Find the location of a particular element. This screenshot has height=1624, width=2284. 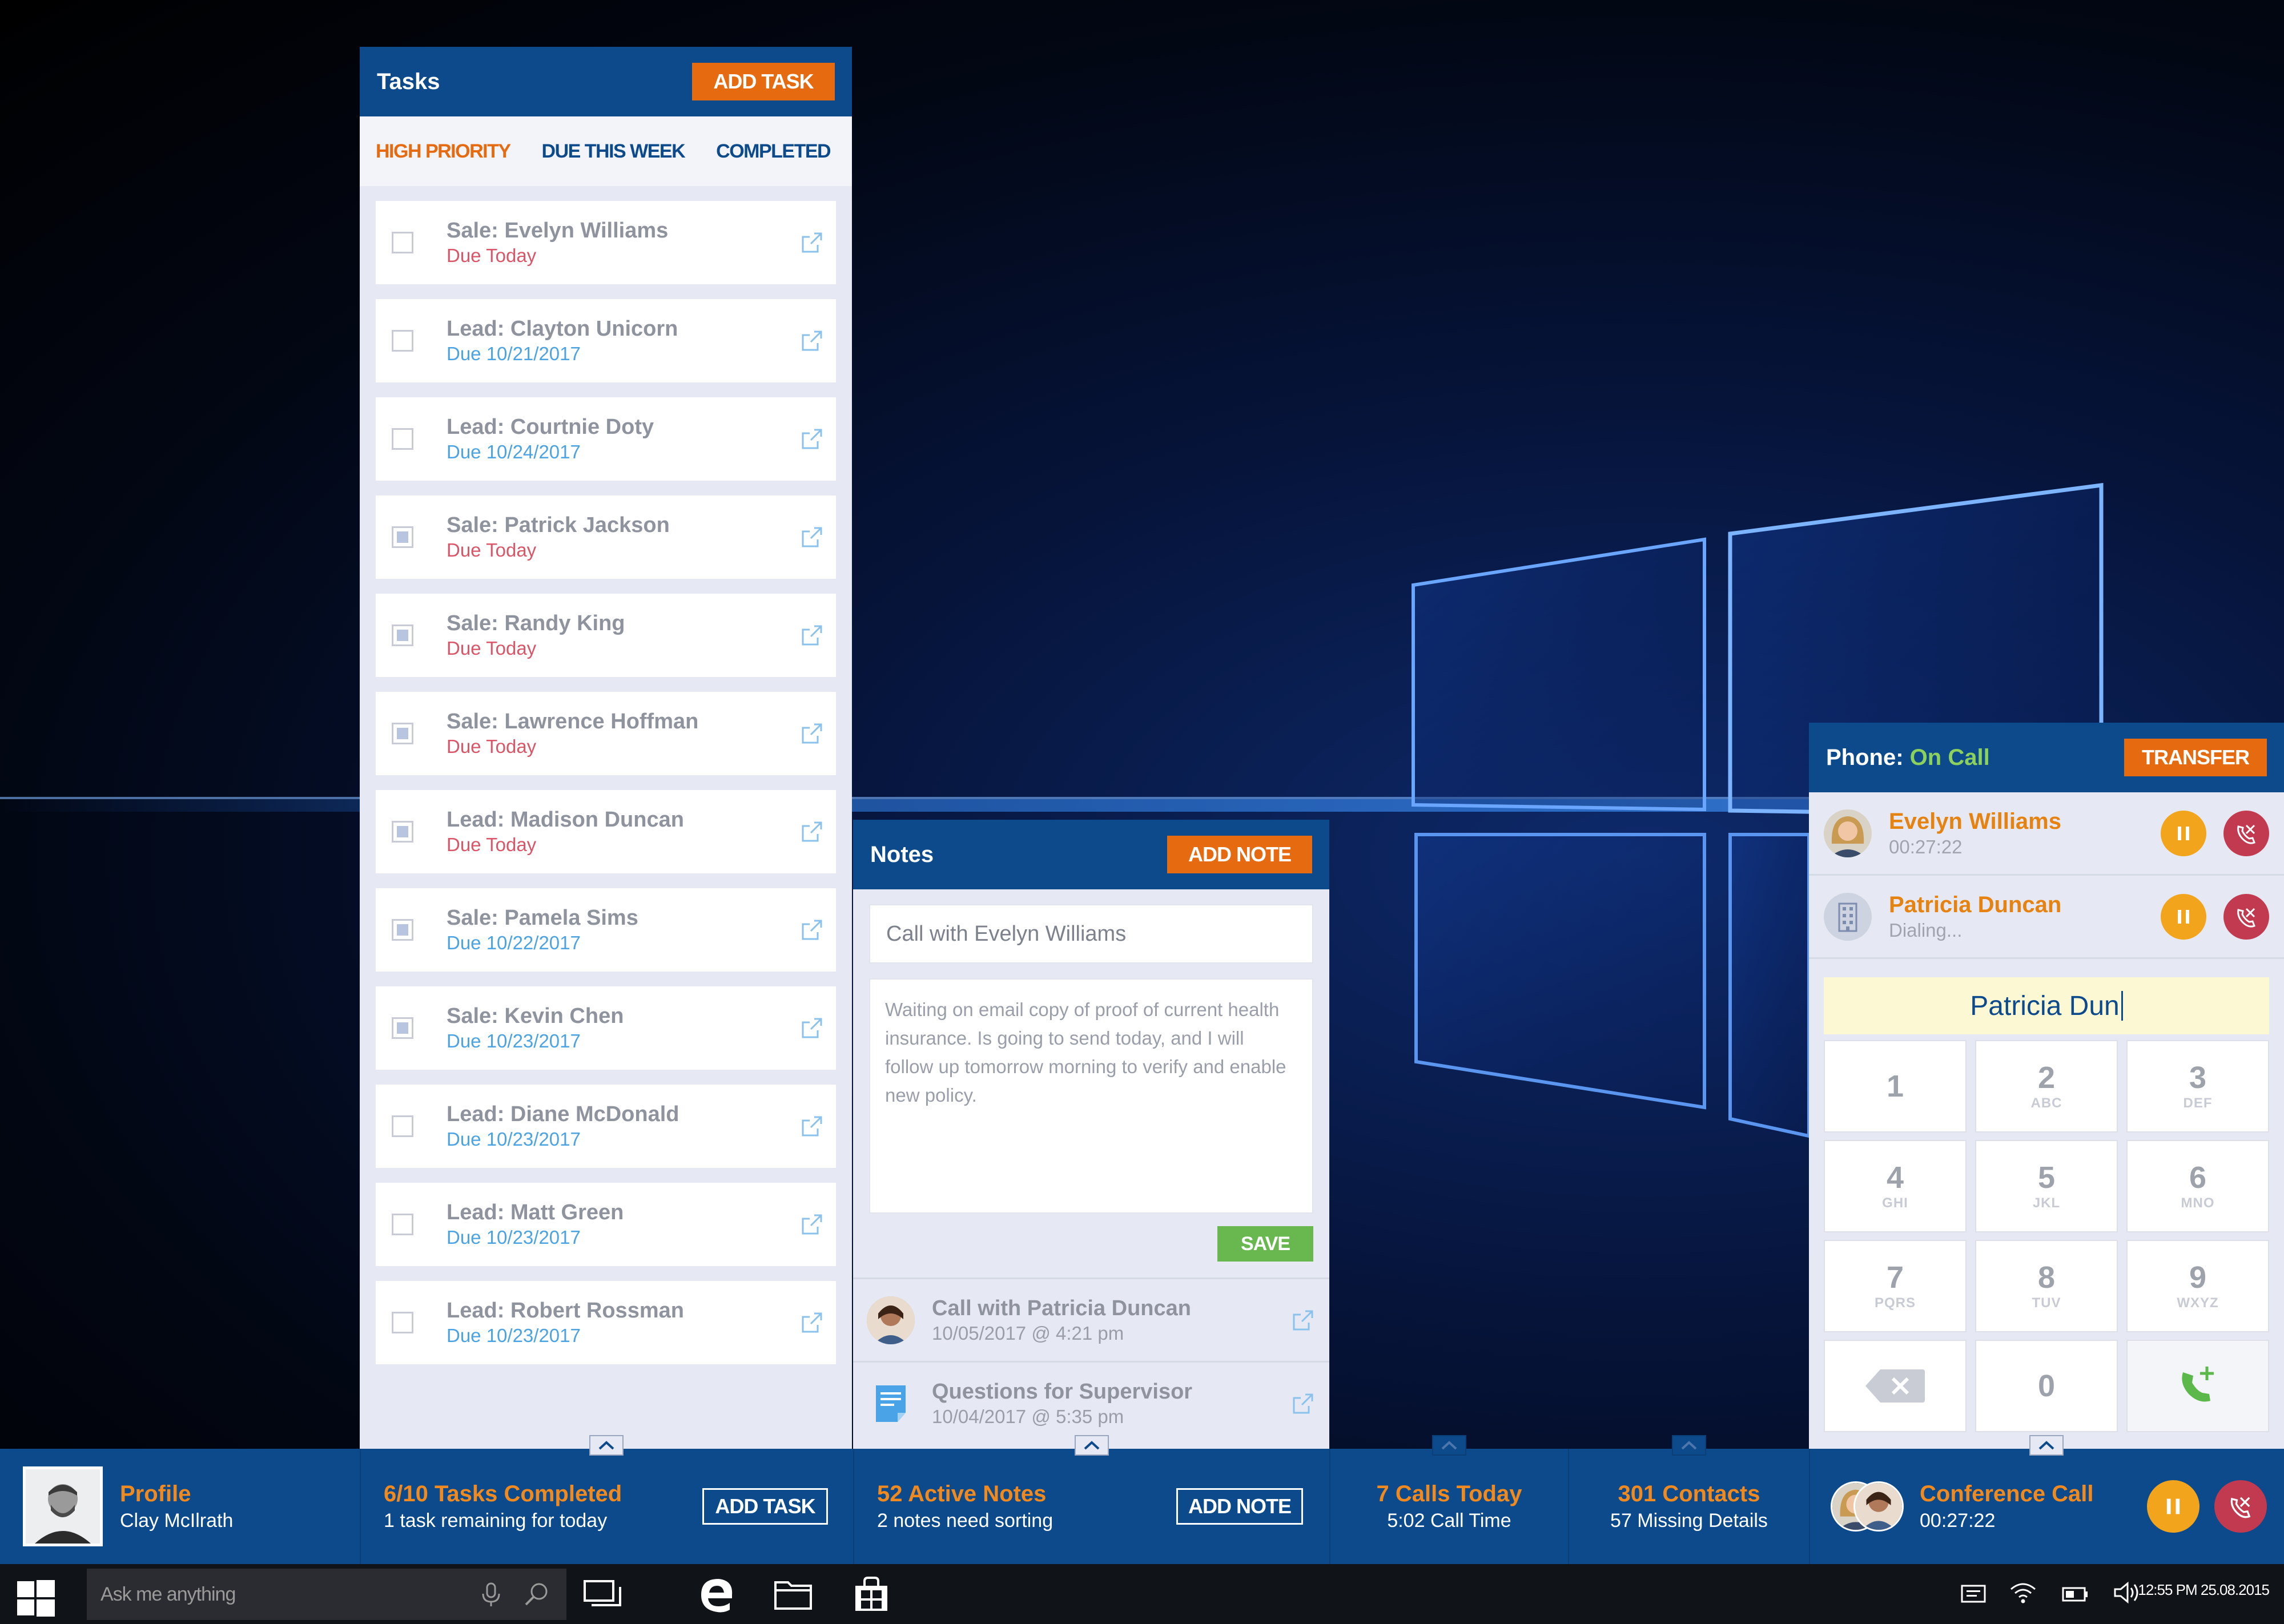

task-item: Lead: Diane McDonald Due 10/23/2017 is located at coordinates (606, 1127).